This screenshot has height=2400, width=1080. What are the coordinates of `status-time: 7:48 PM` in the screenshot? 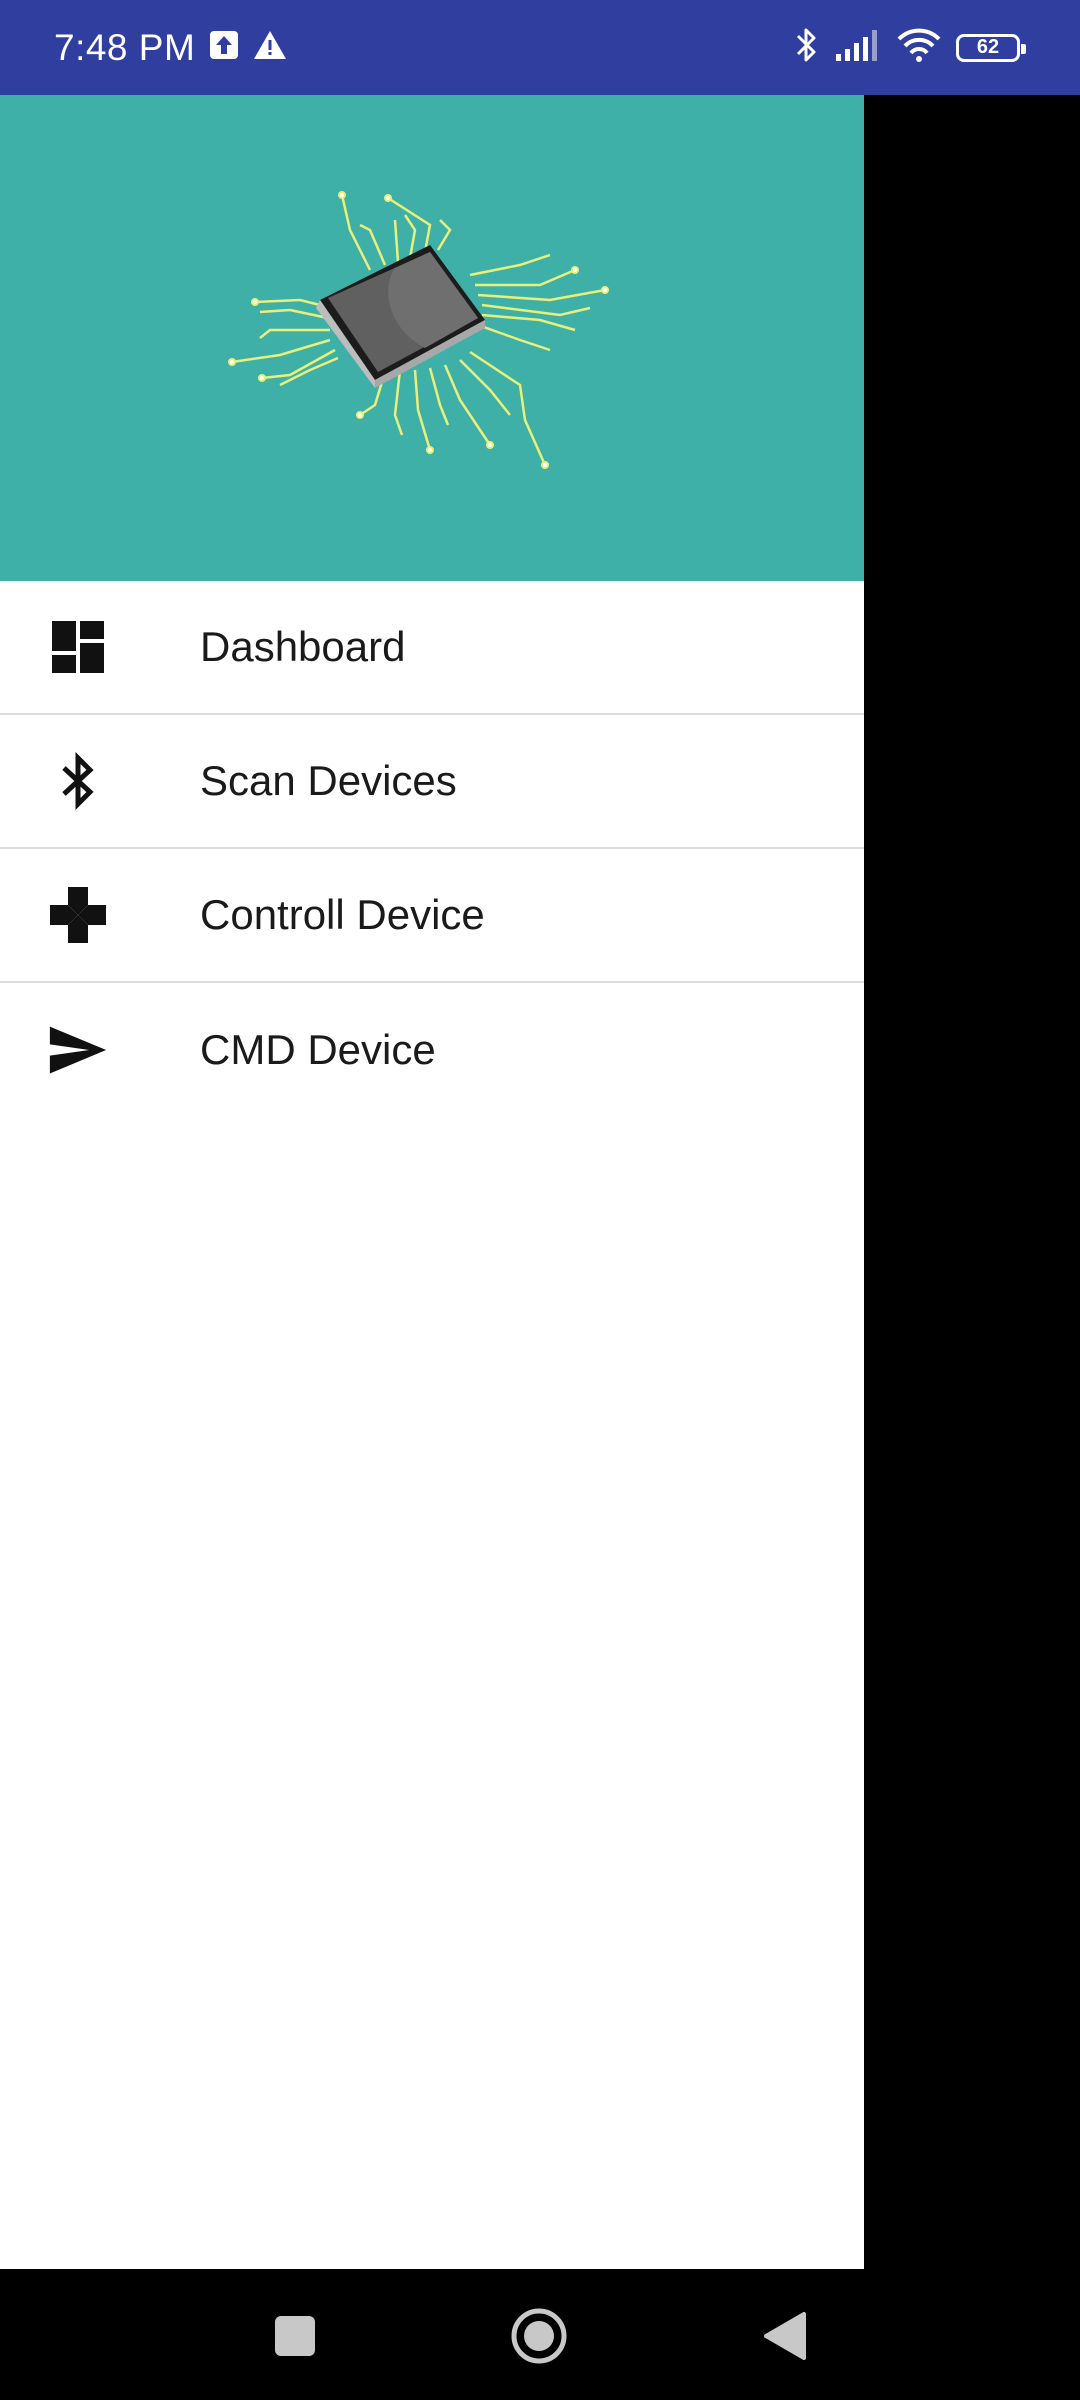 It's located at (125, 47).